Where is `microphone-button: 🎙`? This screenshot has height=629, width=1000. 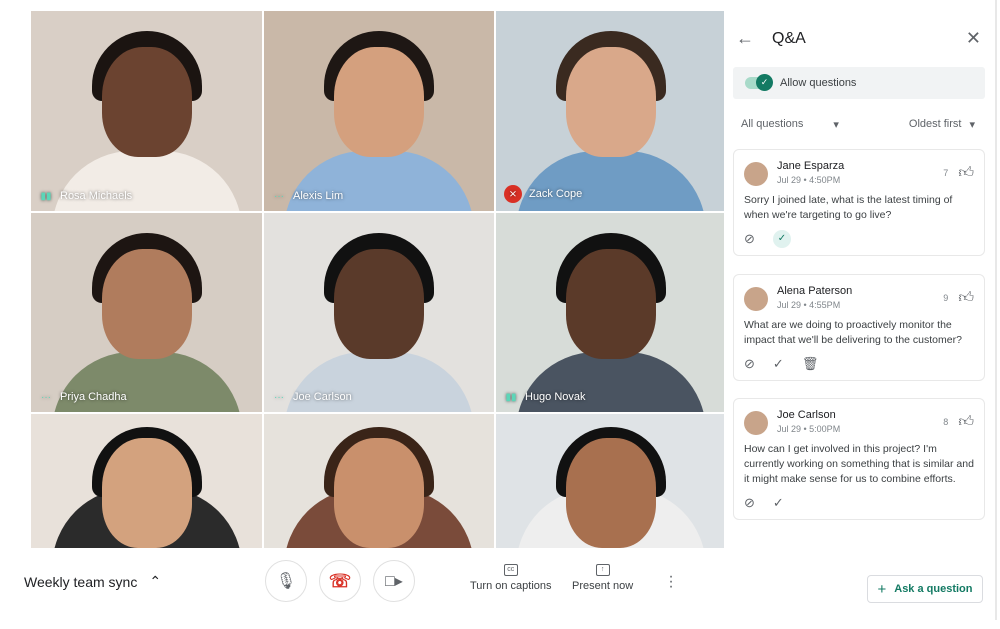 microphone-button: 🎙 is located at coordinates (286, 581).